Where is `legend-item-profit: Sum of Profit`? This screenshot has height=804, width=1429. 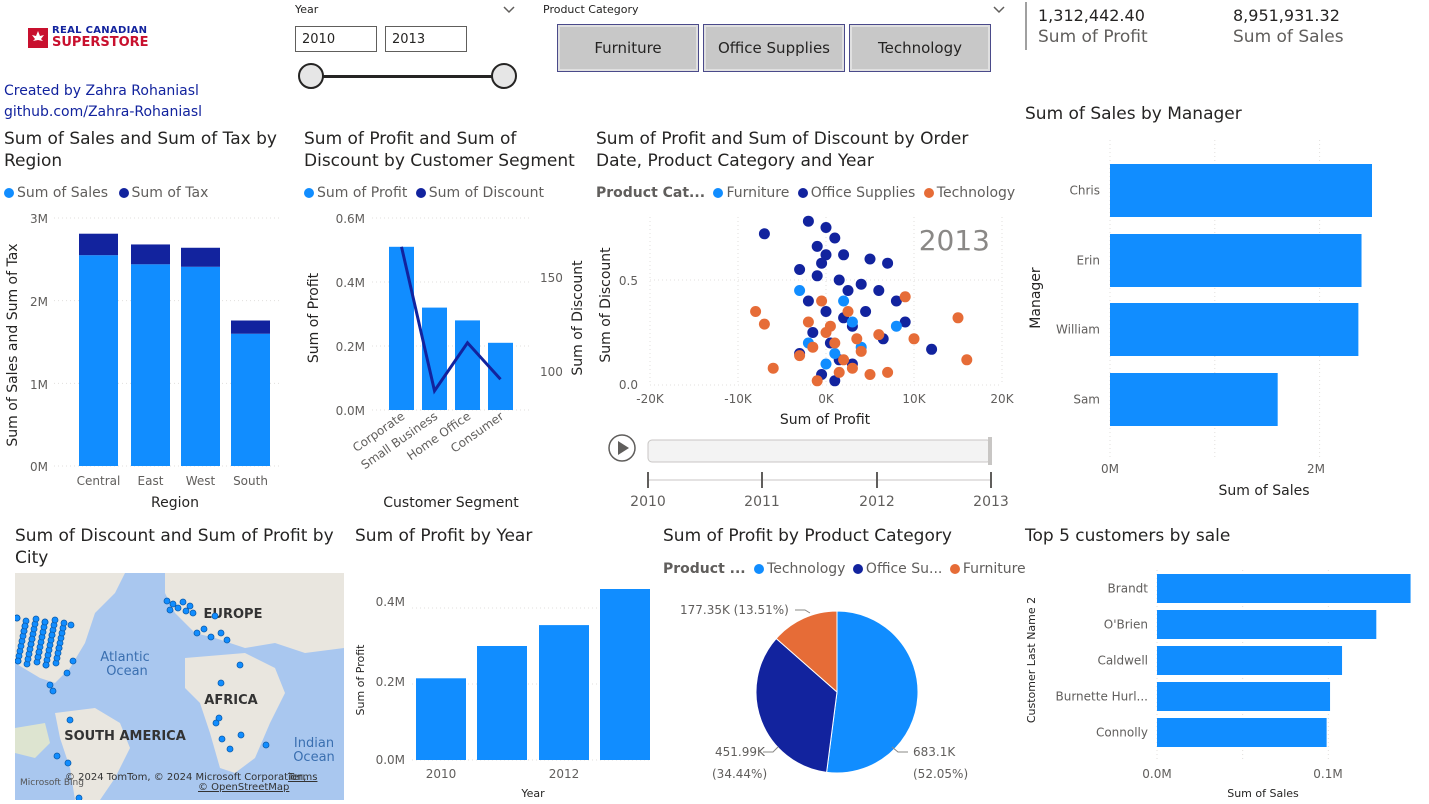 legend-item-profit: Sum of Profit is located at coordinates (355, 193).